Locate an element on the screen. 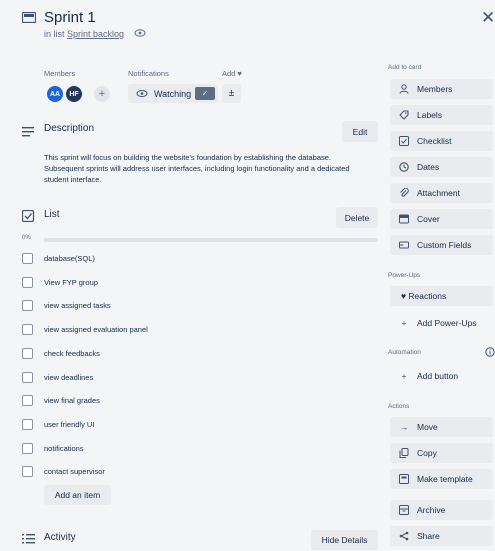 This screenshot has width=495, height=551. checklist-item: check feedbacks is located at coordinates (61, 353).